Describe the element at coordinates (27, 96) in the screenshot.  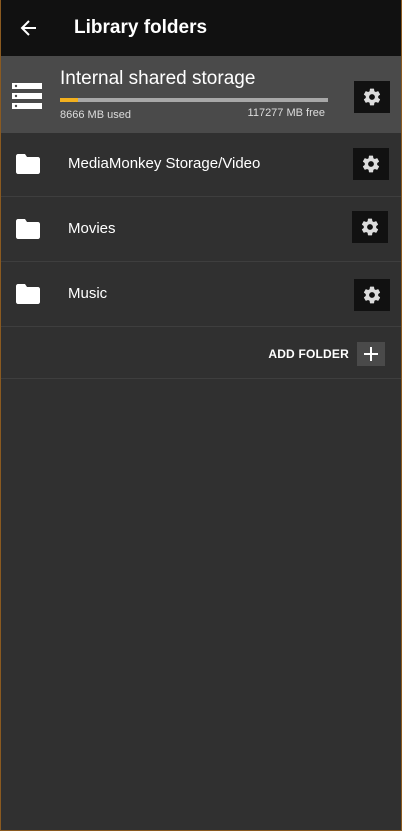
I see `storage-icon` at that location.